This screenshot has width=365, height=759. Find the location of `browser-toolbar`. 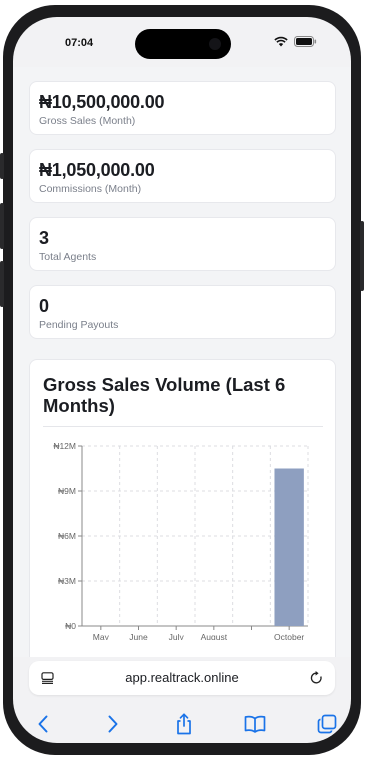

browser-toolbar is located at coordinates (182, 727).